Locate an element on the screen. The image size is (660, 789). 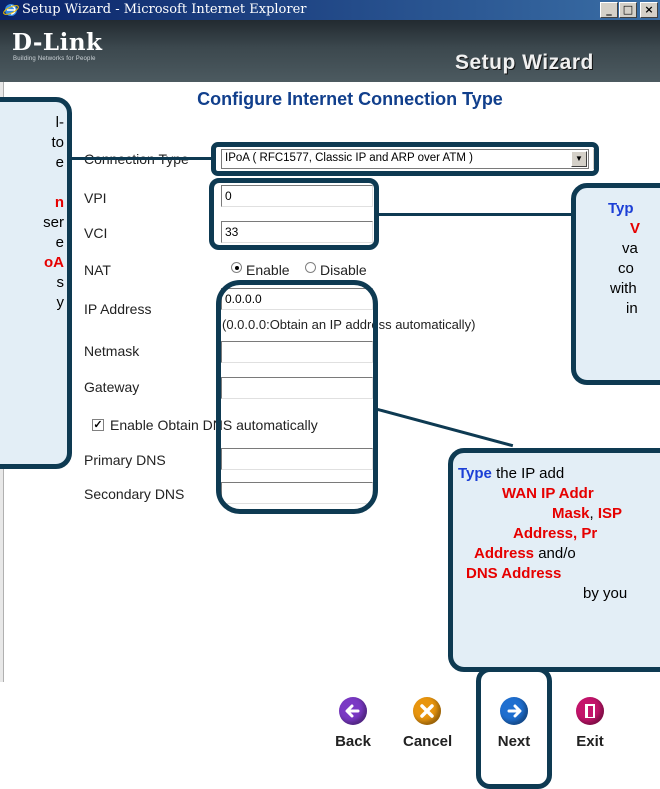
header-title: Setup Wizard is located at coordinates (524, 62).